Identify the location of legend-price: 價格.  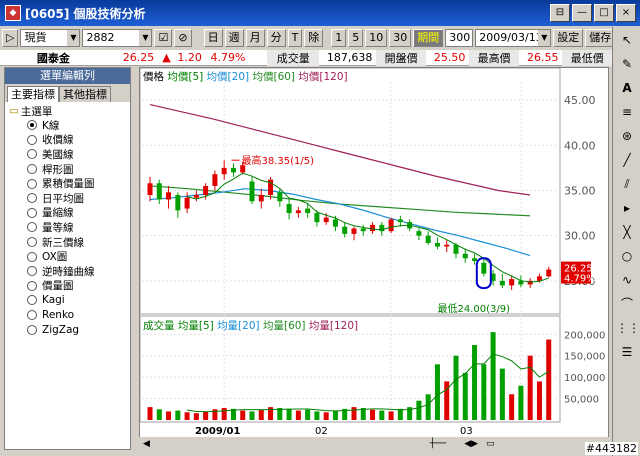
(153, 77).